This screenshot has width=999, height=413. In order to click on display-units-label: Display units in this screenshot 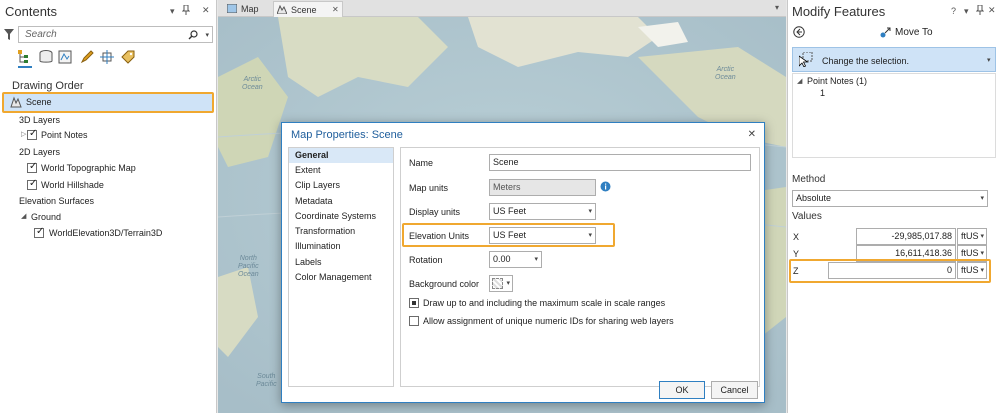, I will do `click(435, 212)`.